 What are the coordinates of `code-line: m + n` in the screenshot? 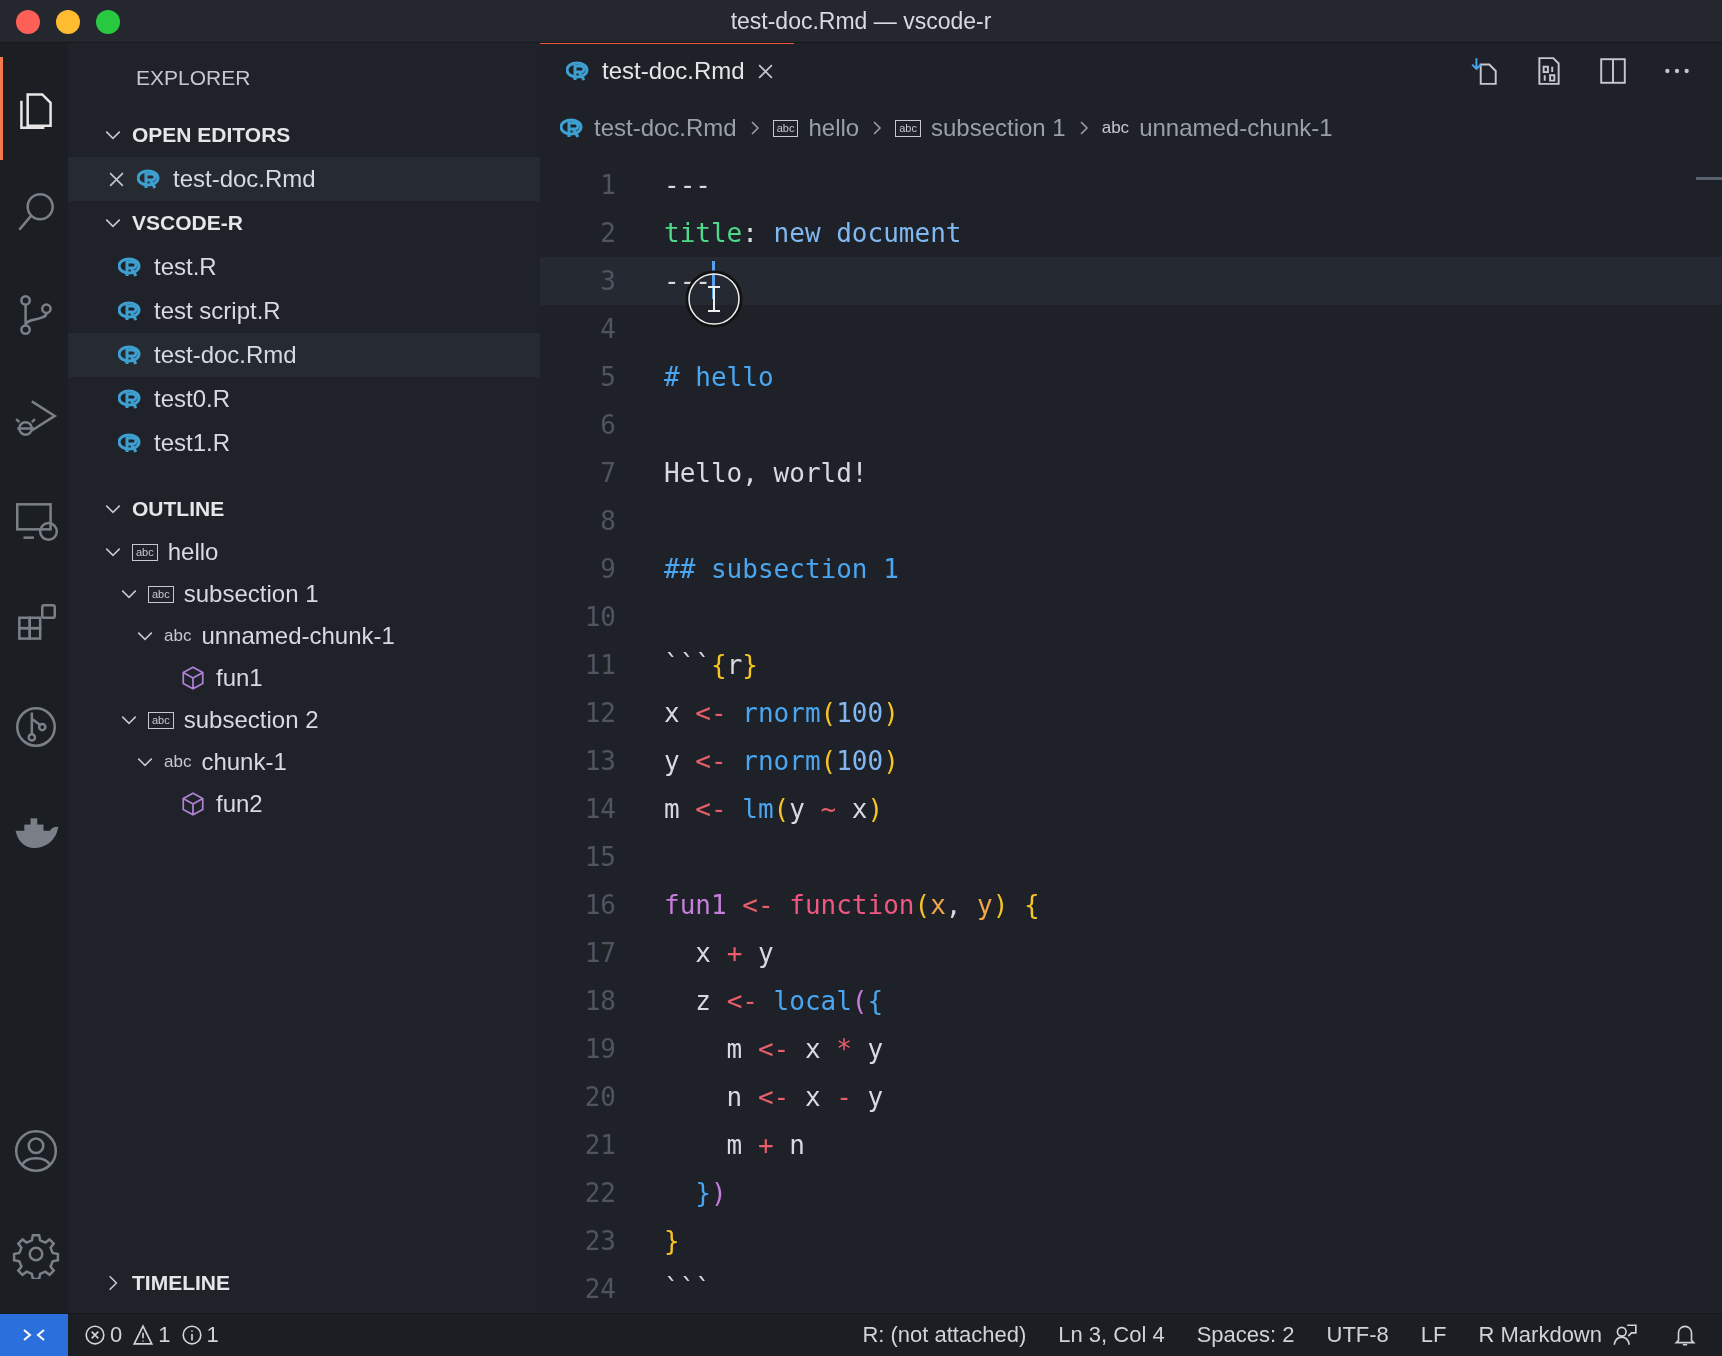 It's located at (765, 1145).